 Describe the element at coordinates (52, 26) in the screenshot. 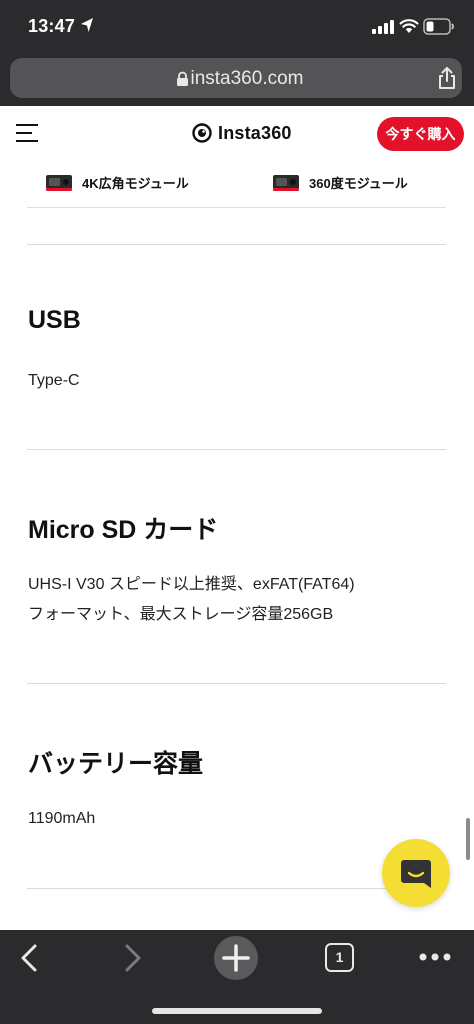

I see `status-time: 13:47` at that location.